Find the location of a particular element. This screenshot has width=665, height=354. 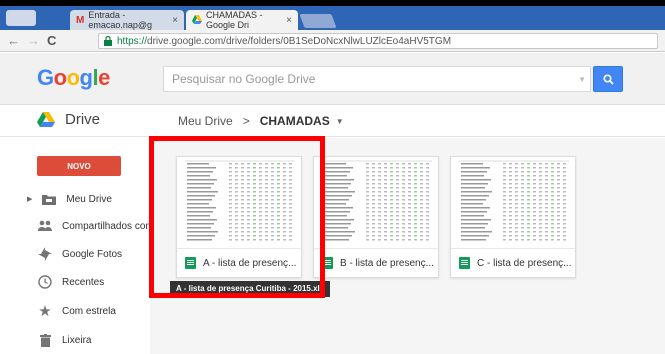

new-button: NOVO is located at coordinates (79, 166).